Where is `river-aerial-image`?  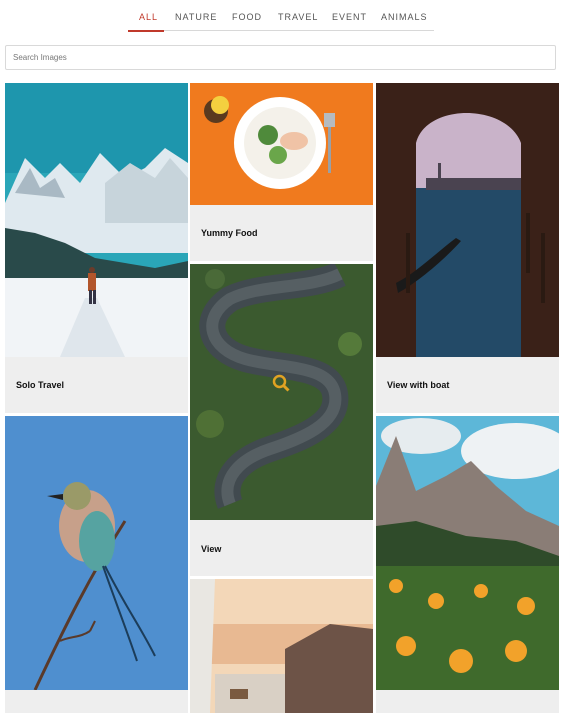
river-aerial-image is located at coordinates (281, 392).